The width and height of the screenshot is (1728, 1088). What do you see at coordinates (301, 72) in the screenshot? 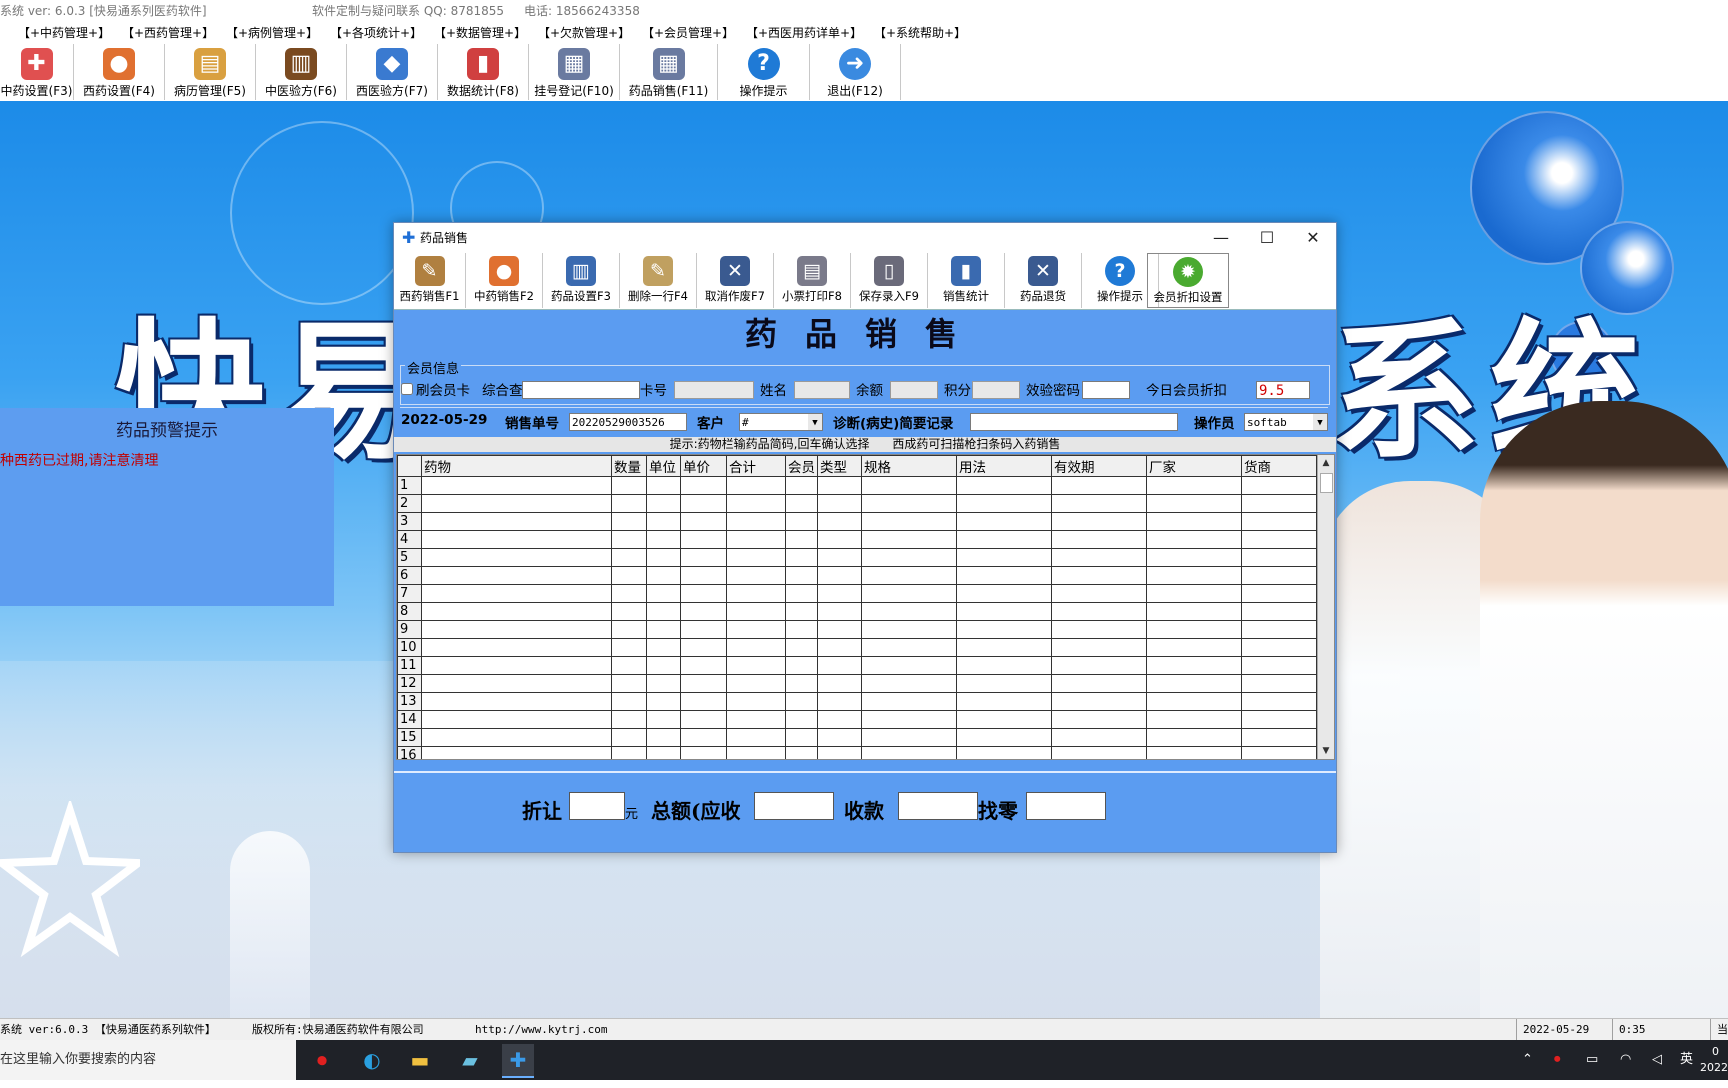
I see `tcm-prescriptions-button: ▥ 中医验方(F6)` at bounding box center [301, 72].